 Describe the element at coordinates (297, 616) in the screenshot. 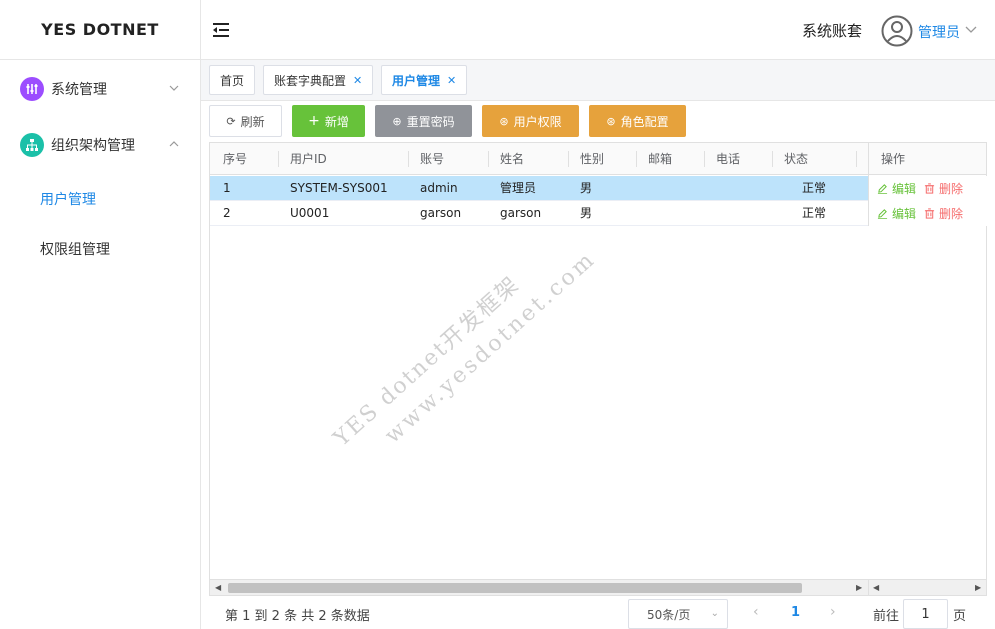

I see `pagination-summary: 第 1 到 2 条 共 2 条数据` at that location.